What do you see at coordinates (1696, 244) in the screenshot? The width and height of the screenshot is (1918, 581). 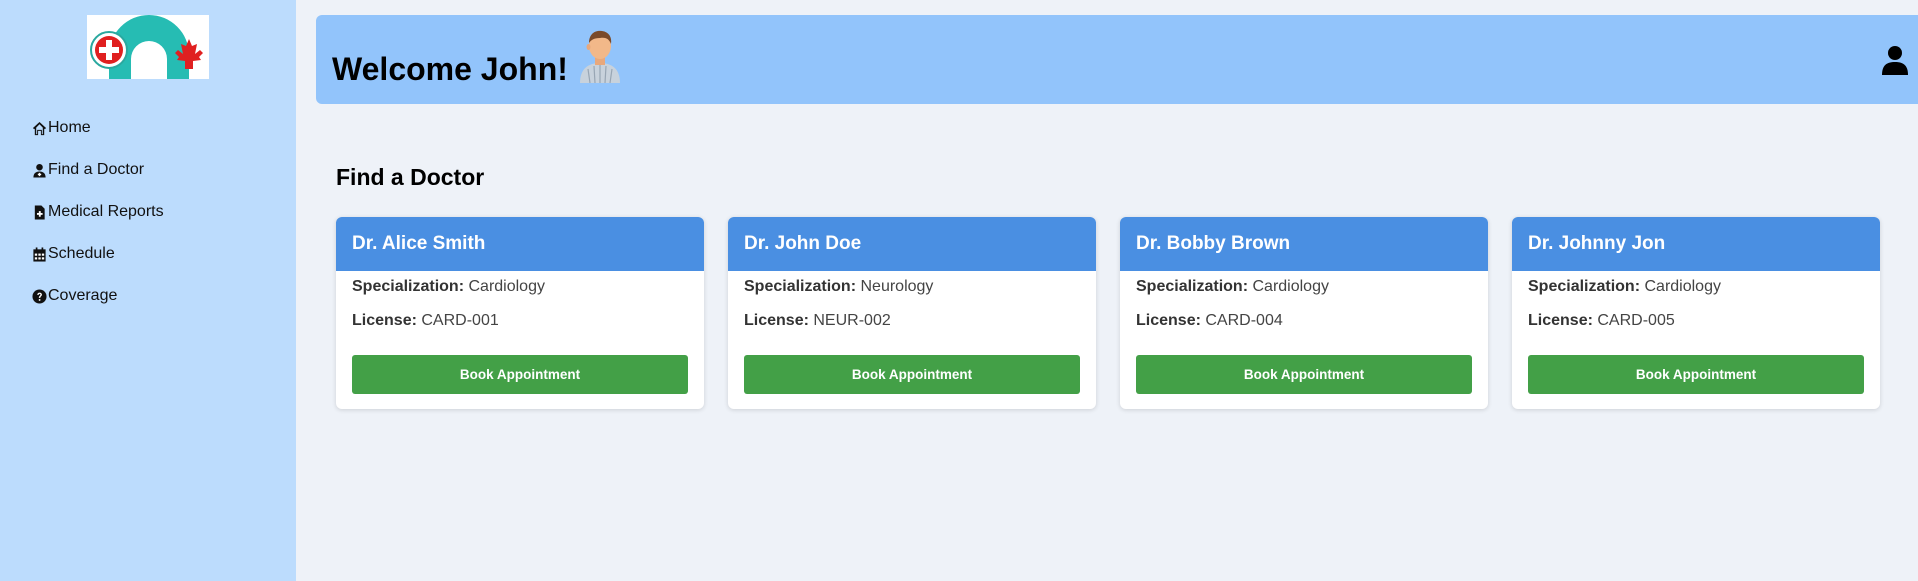 I see `doctor-card-header: Dr. Johnny Jon` at bounding box center [1696, 244].